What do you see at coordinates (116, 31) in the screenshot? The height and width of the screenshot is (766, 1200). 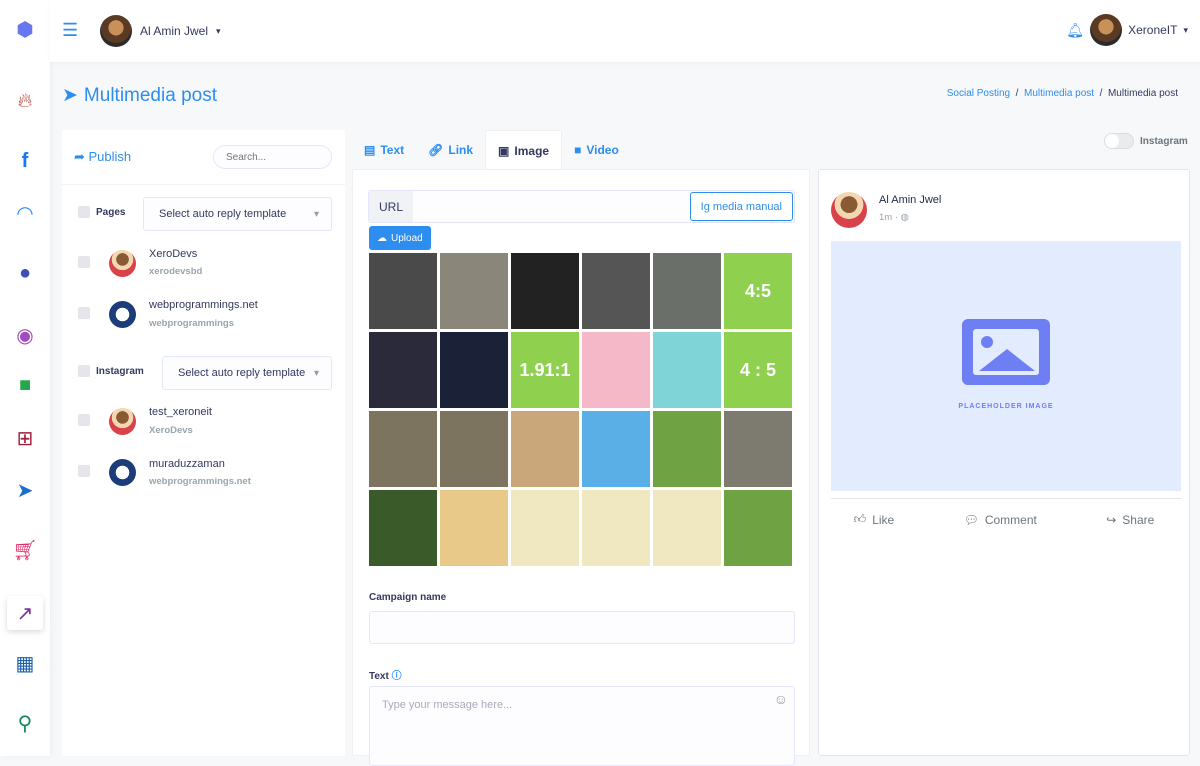 I see `avatar` at bounding box center [116, 31].